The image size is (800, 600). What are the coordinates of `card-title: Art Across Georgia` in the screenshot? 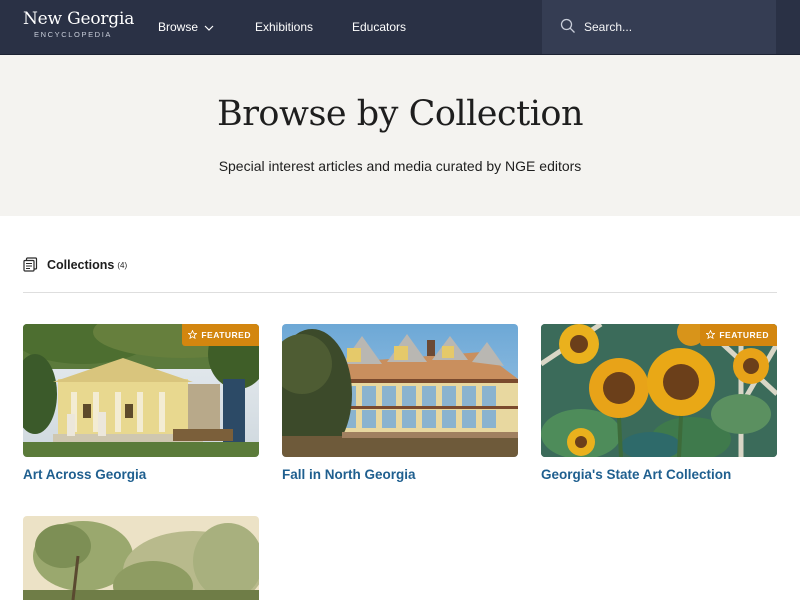 It's located at (84, 475).